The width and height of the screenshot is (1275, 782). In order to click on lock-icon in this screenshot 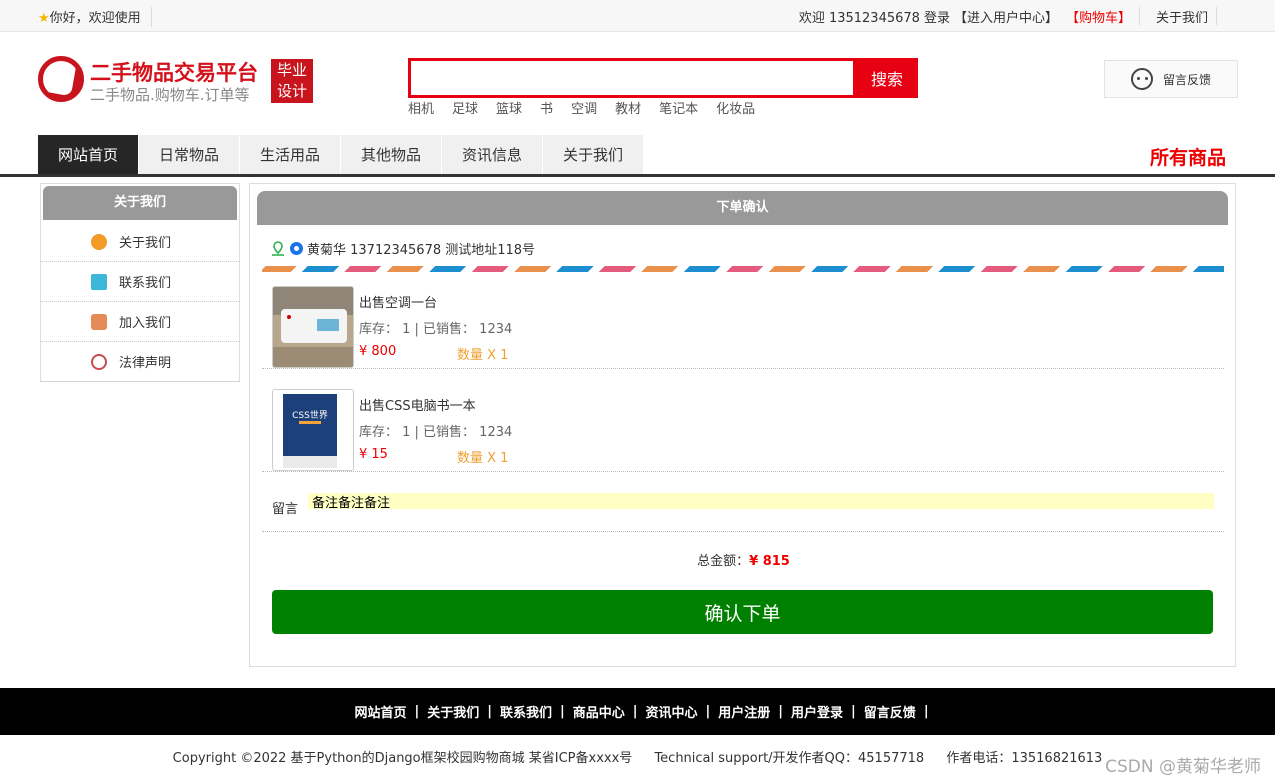, I will do `click(99, 321)`.